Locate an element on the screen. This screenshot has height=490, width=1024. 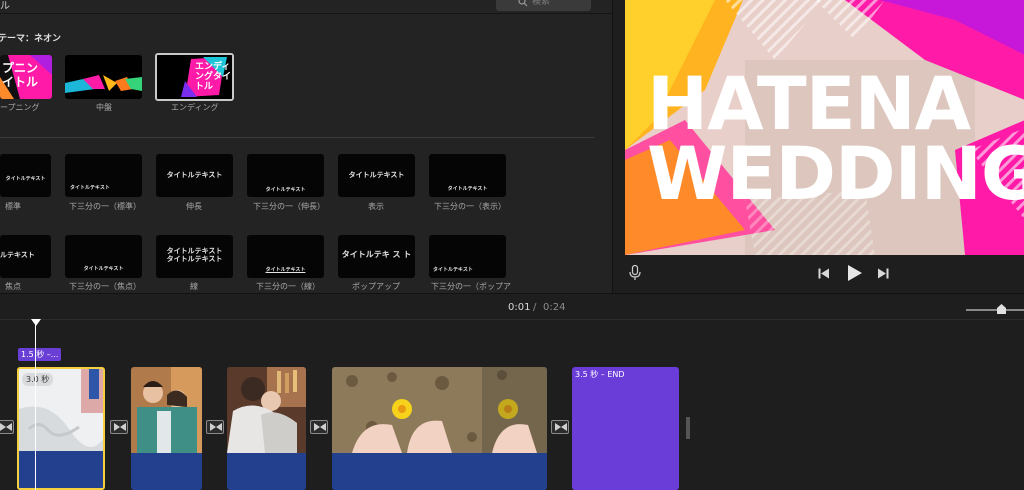
search-icon is located at coordinates (523, 3).